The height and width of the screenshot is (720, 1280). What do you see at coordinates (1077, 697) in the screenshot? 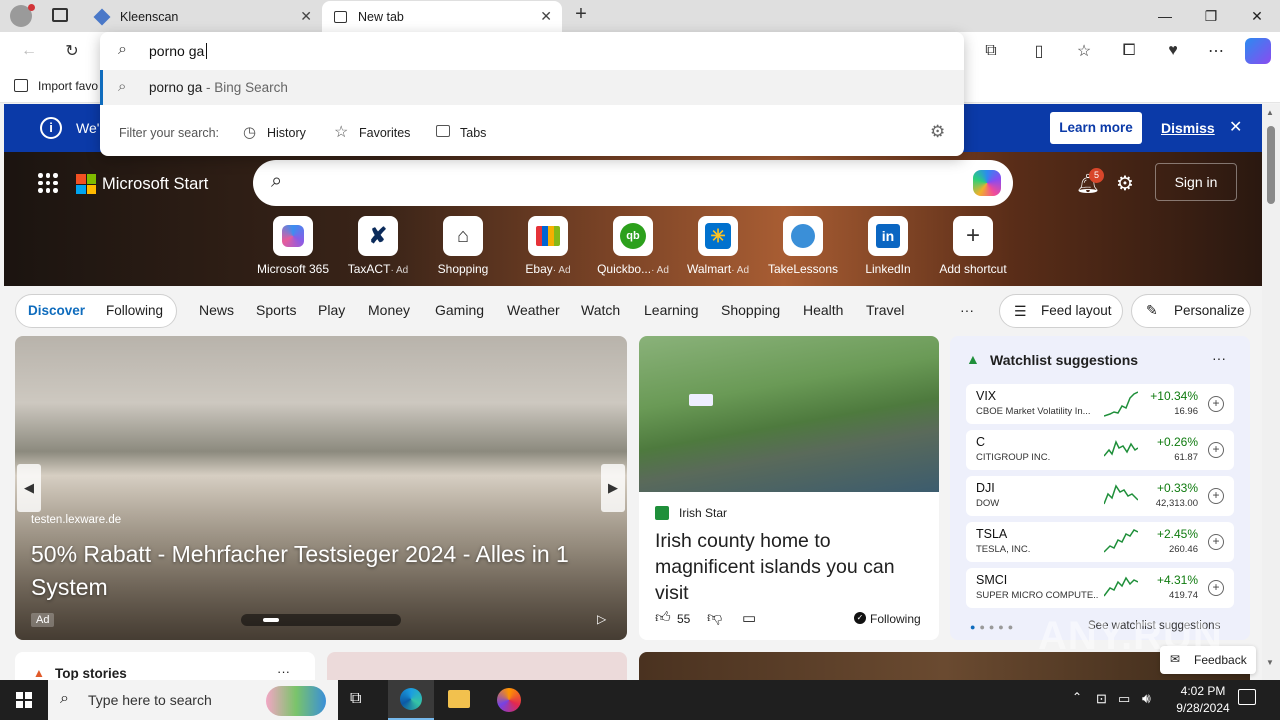
I see `tray-chevron-icon: ⌃` at bounding box center [1077, 697].